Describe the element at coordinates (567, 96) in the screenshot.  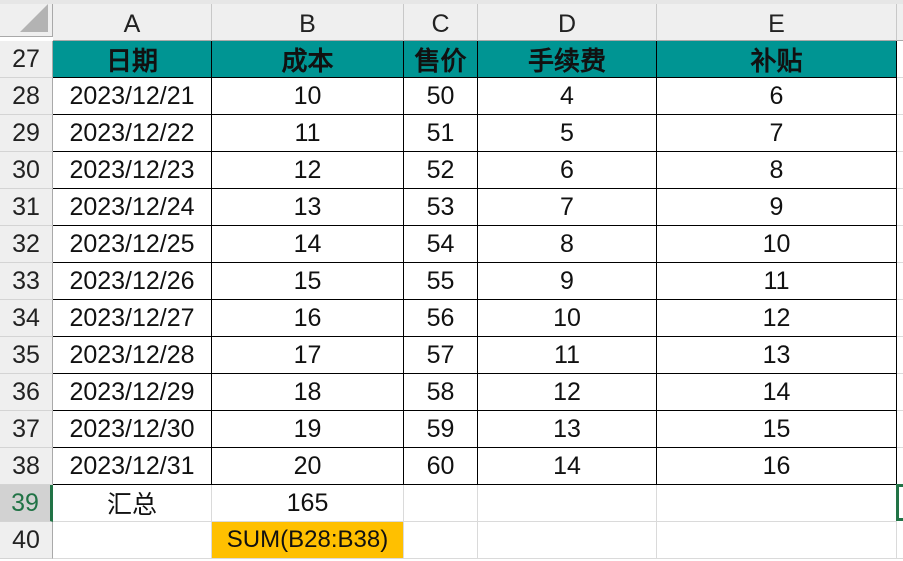
I see `table-row-cell: 4` at that location.